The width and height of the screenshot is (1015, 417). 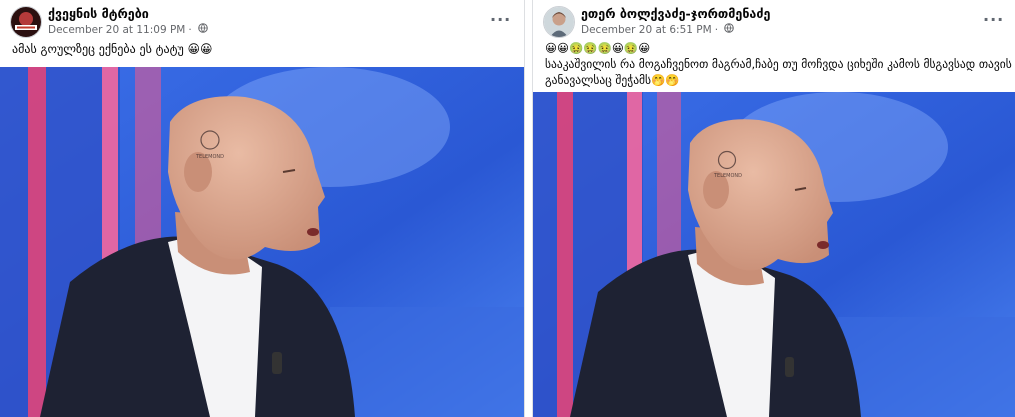 What do you see at coordinates (598, 48) in the screenshot?
I see `caption-emoji-line: 😀😀🤢🤢🤢😀🤢😀` at bounding box center [598, 48].